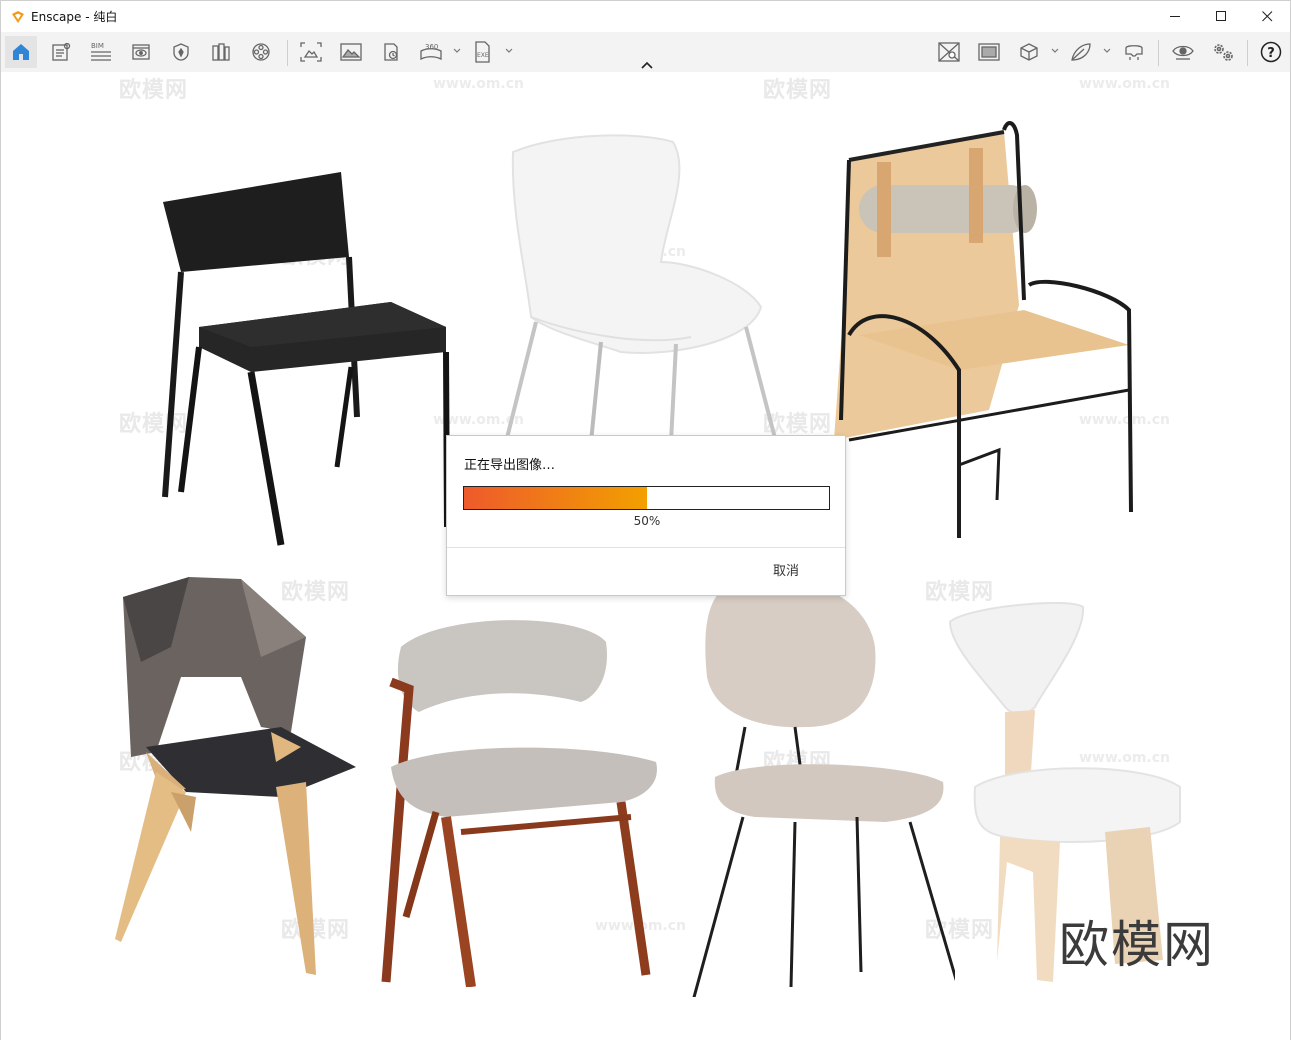 This screenshot has height=1040, width=1291. I want to click on visual-settings-icon, so click(141, 52).